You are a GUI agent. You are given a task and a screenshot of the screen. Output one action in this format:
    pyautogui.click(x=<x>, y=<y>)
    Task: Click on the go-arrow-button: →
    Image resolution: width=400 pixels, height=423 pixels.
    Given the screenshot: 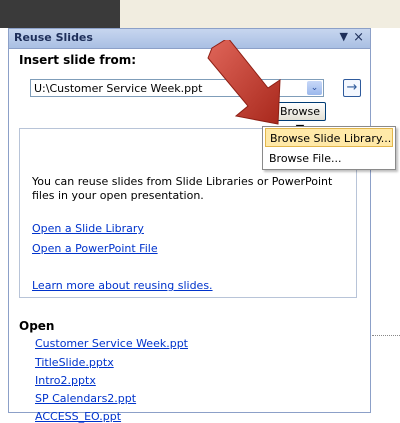 What is the action you would take?
    pyautogui.click(x=352, y=88)
    